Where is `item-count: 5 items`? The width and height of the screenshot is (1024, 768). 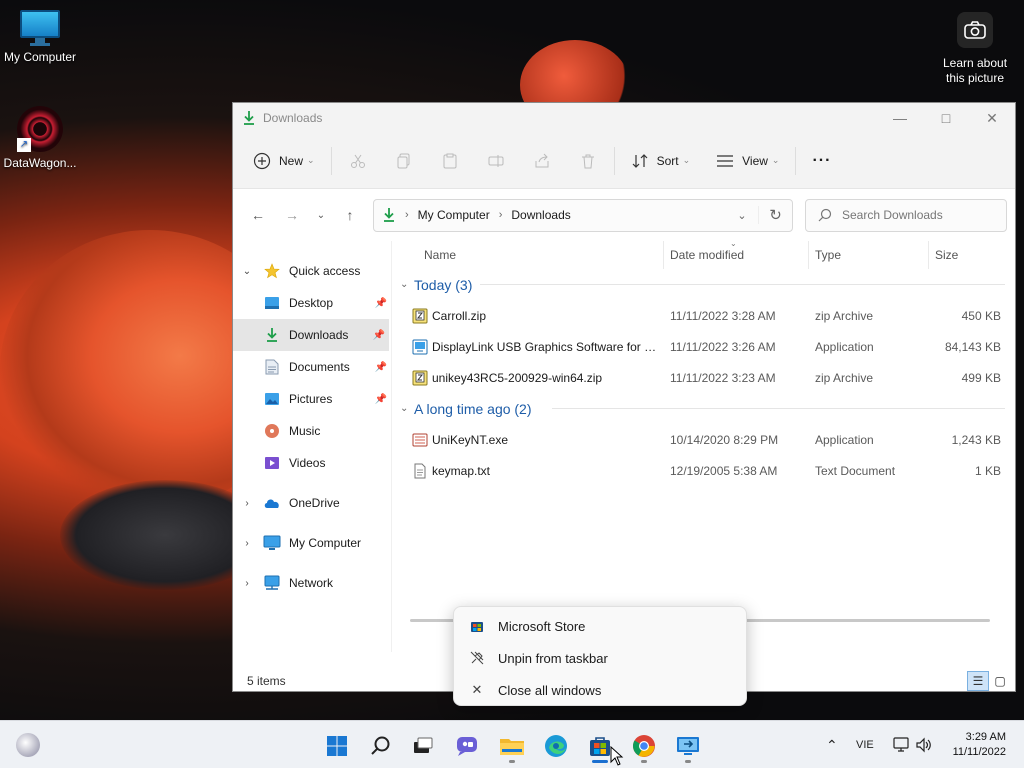
item-count: 5 items is located at coordinates (266, 681).